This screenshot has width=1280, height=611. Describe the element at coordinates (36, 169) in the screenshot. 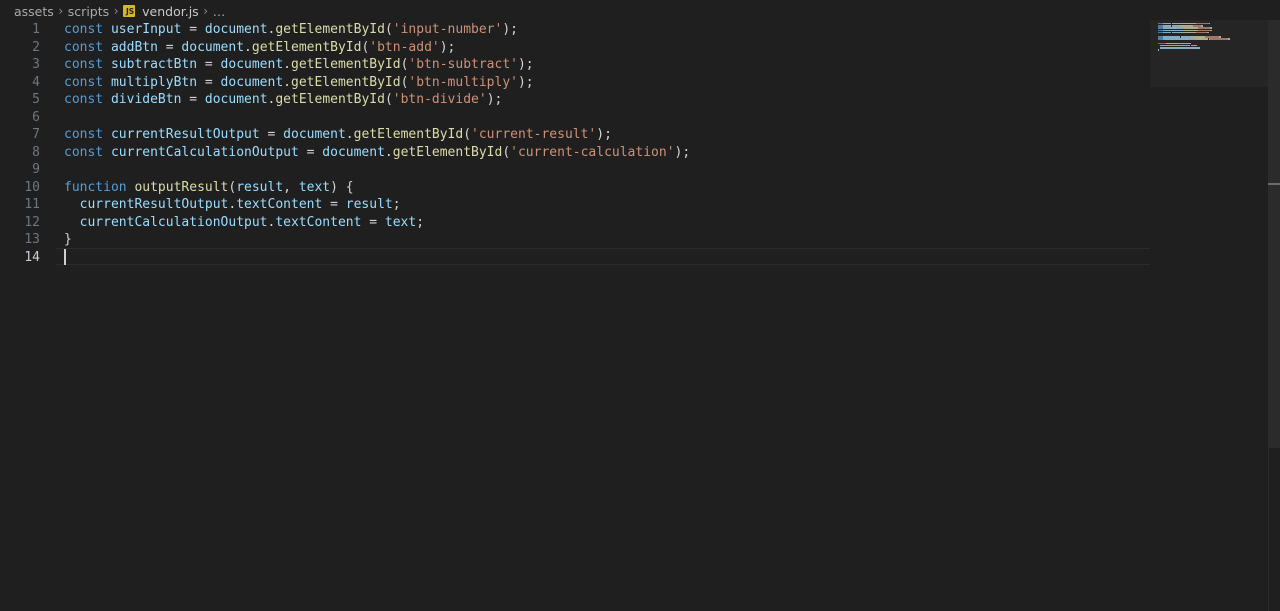

I see `line-number: 9` at that location.